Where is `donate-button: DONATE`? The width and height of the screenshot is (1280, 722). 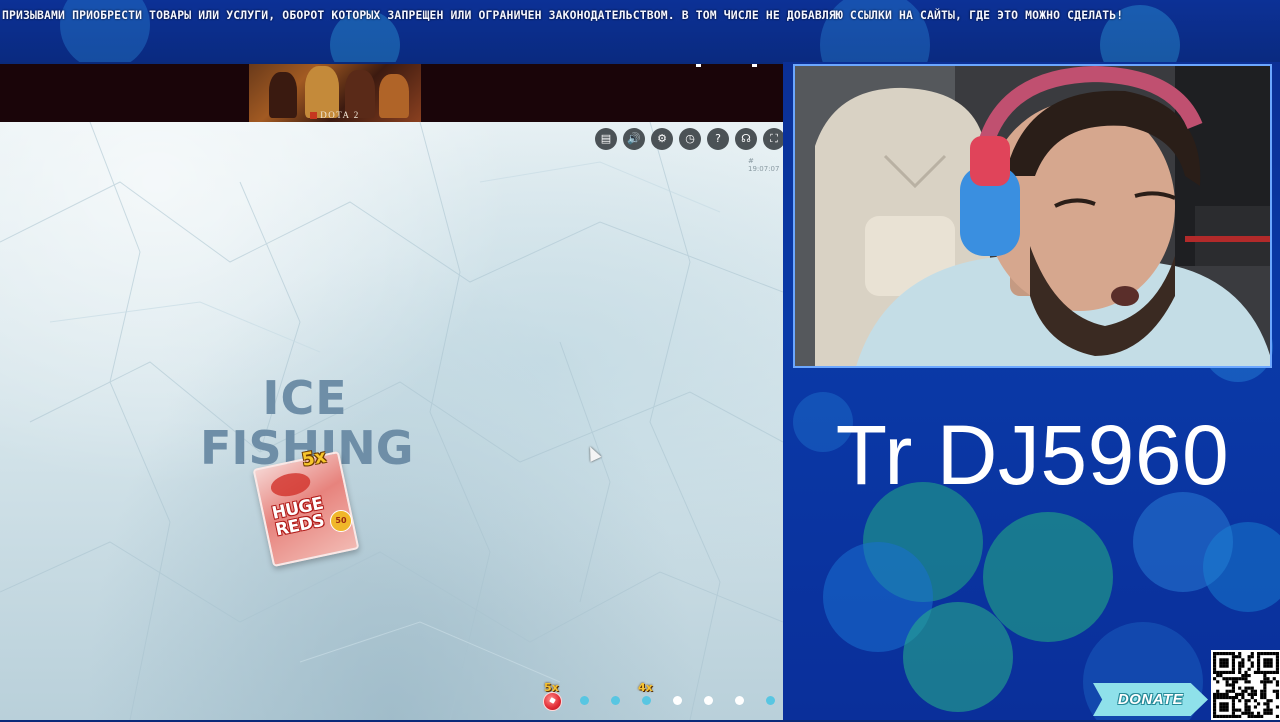
donate-button: DONATE is located at coordinates (1150, 699).